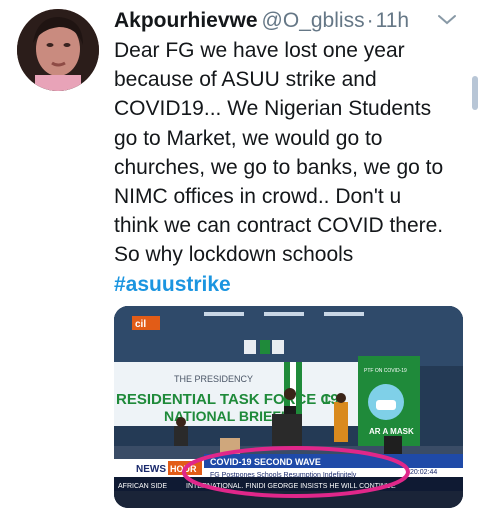 The width and height of the screenshot is (480, 515). Describe the element at coordinates (385, 371) in the screenshot. I see `side-panel-top: PTF ON COVID-19` at that location.